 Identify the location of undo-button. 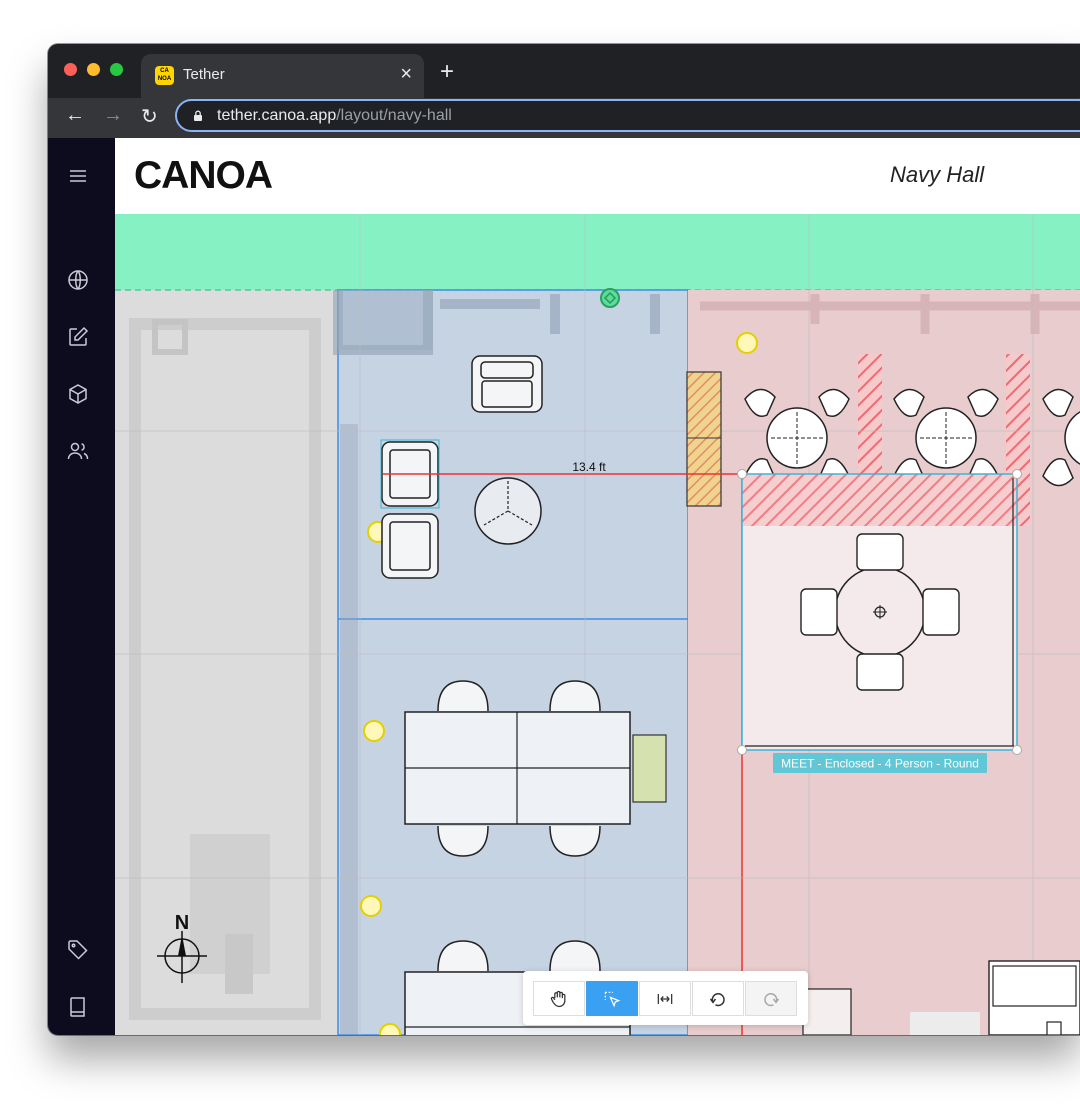
(718, 998).